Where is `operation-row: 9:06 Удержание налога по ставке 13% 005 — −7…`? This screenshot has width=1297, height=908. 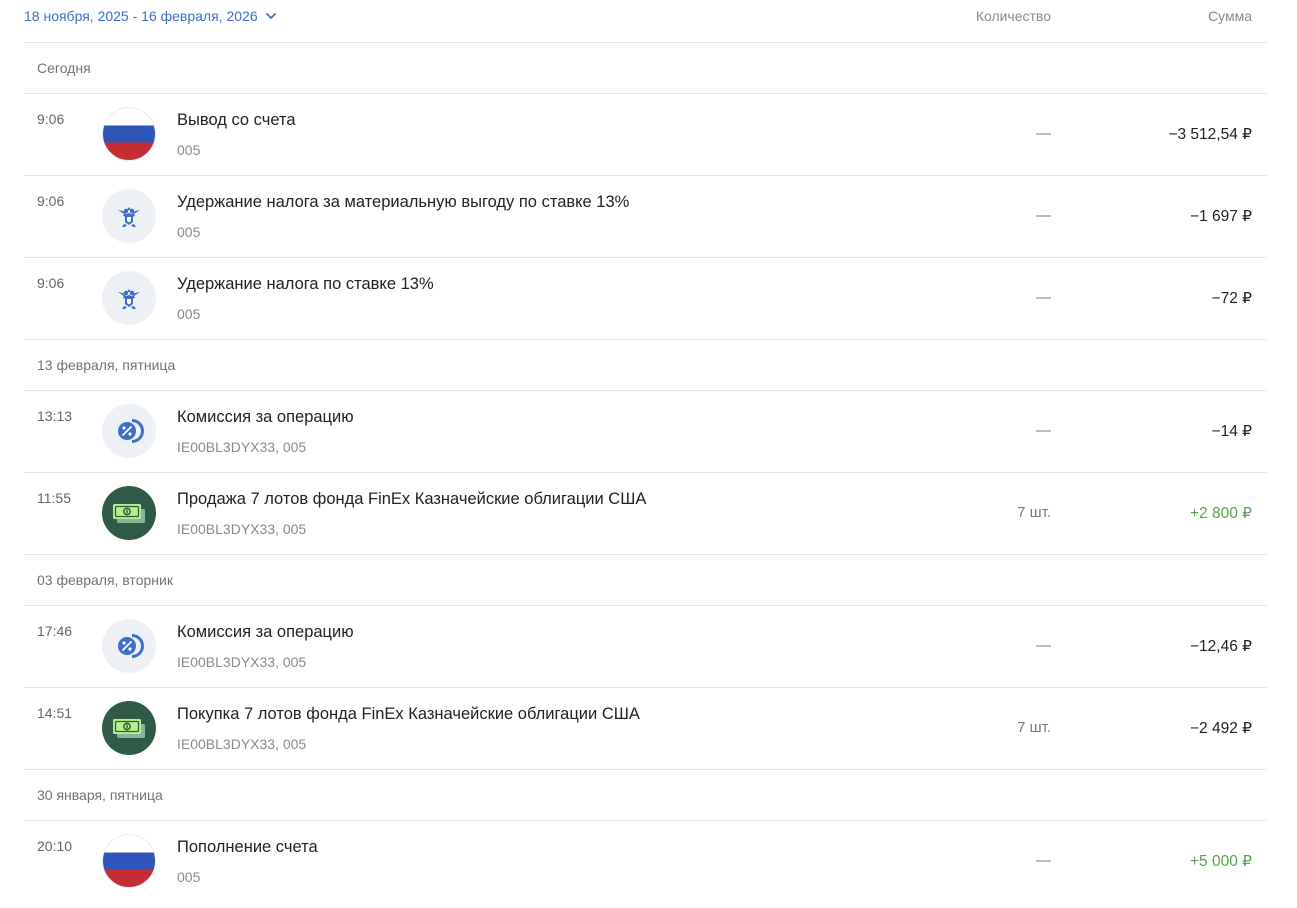
operation-row: 9:06 Удержание налога по ставке 13% 005 — −7… is located at coordinates (645, 299).